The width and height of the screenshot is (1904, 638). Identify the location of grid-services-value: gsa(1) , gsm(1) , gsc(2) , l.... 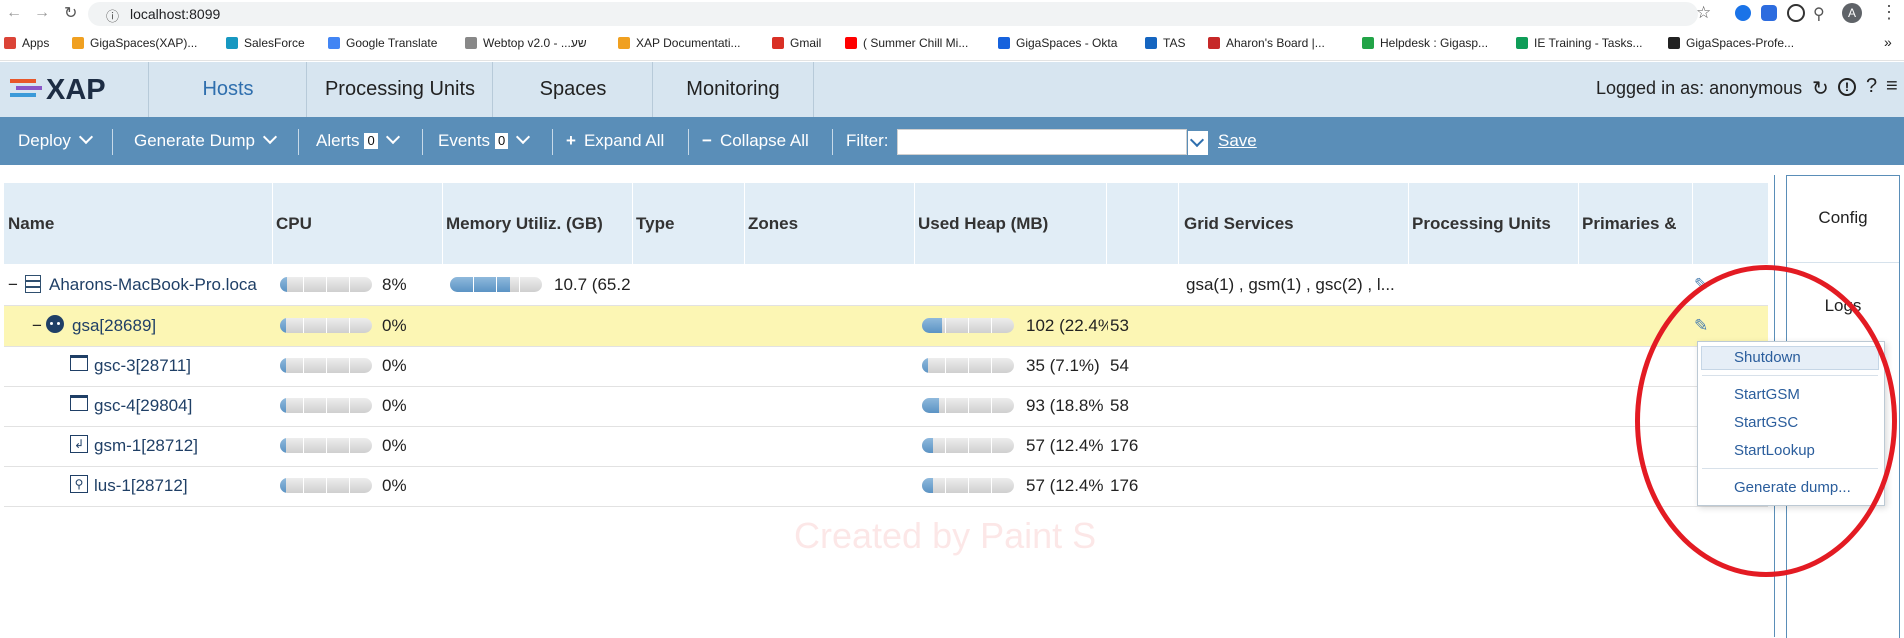
(1290, 284).